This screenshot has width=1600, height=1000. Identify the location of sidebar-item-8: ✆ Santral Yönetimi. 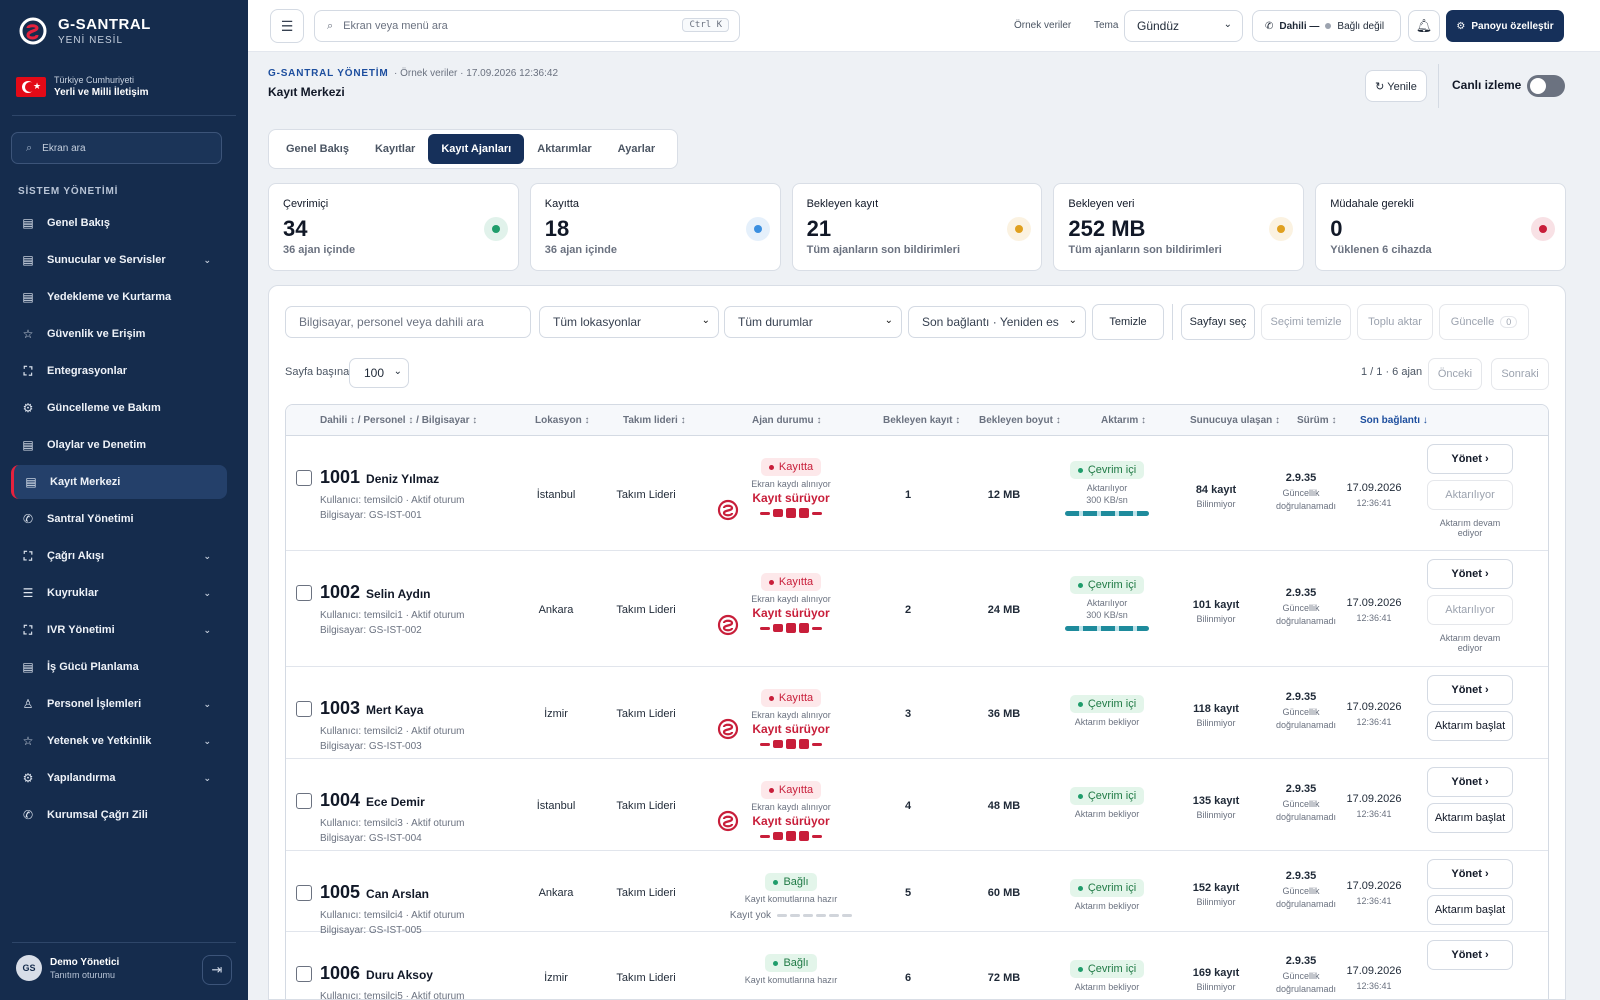
(119, 519).